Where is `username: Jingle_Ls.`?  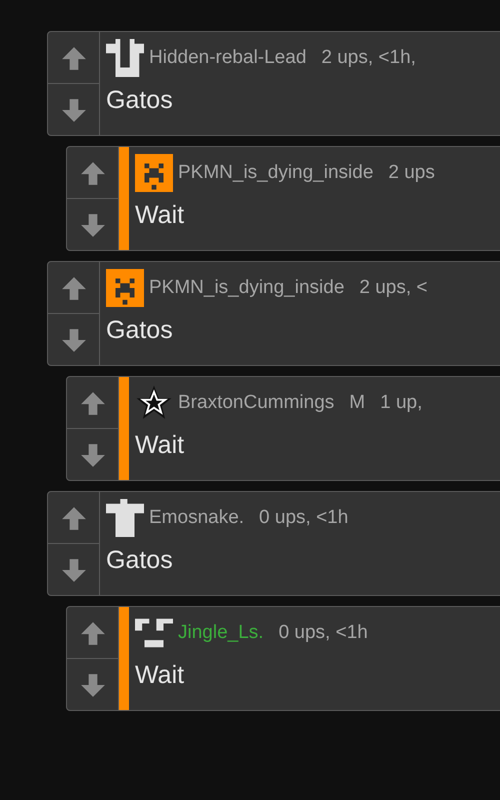 username: Jingle_Ls. is located at coordinates (221, 633).